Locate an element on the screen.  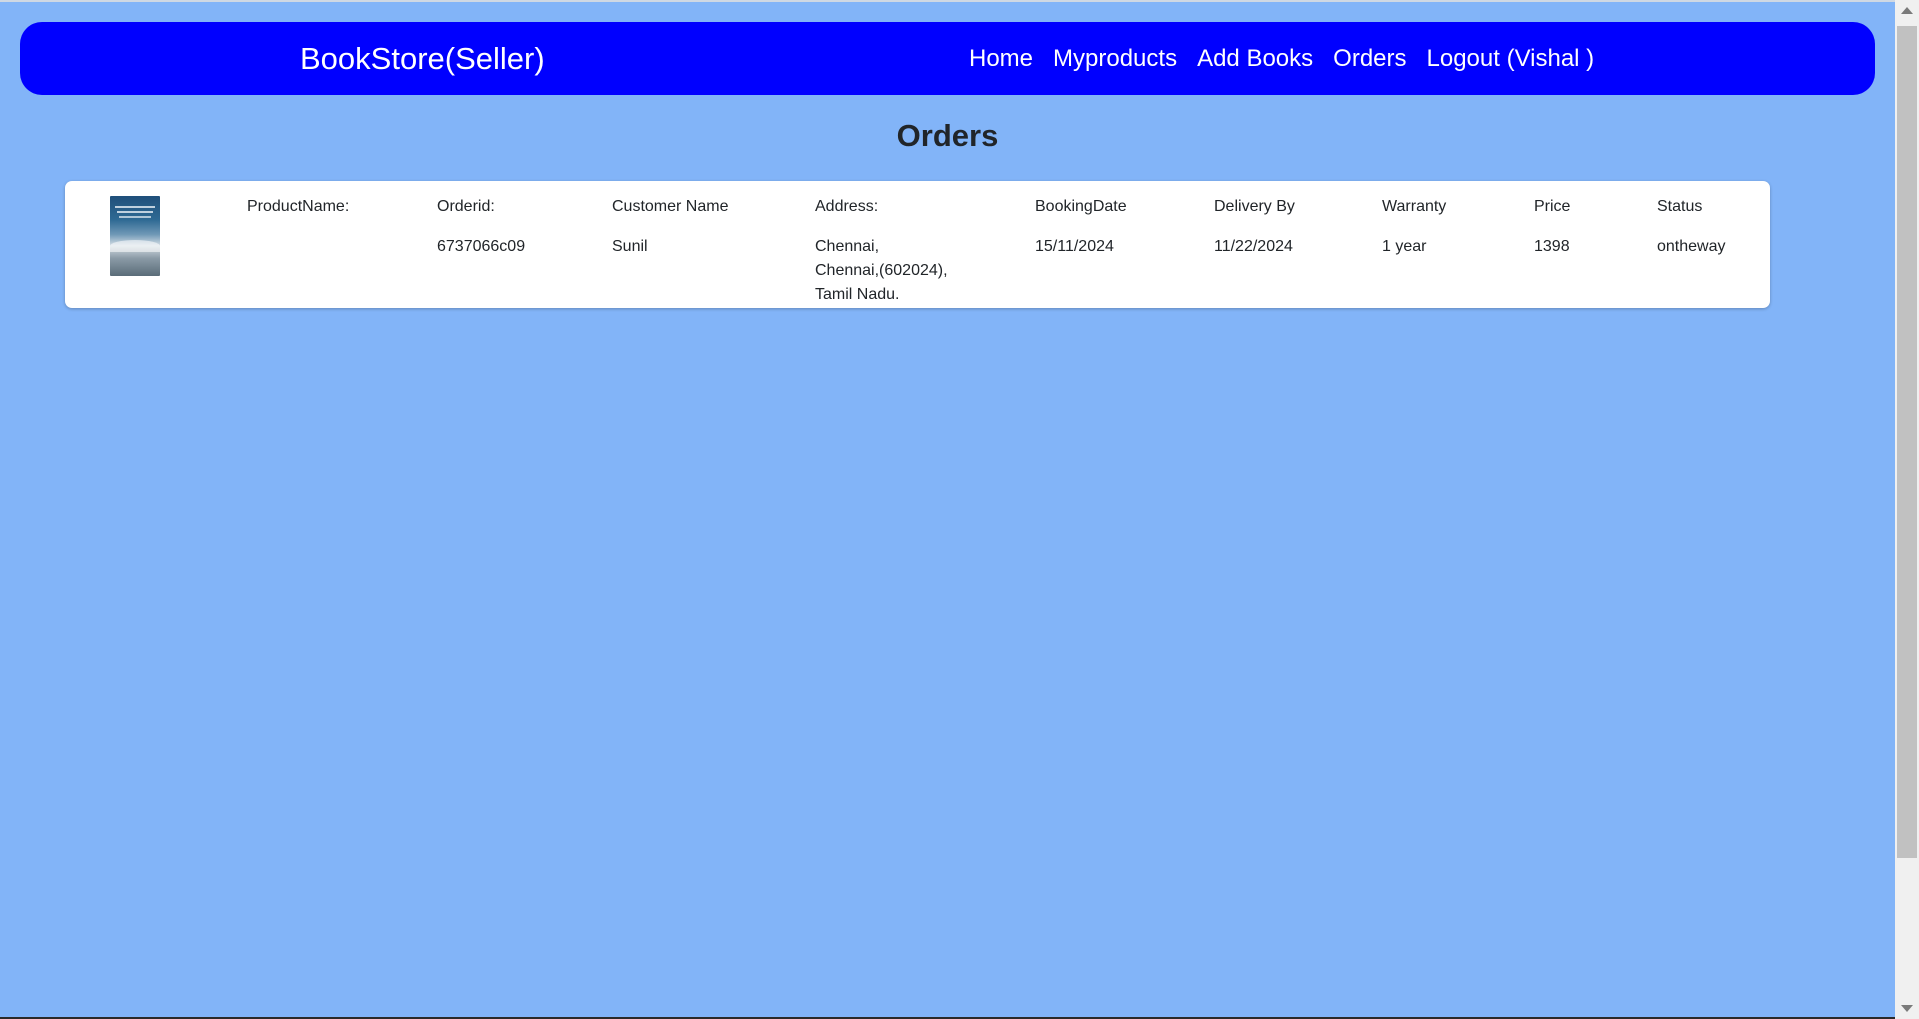
status-label: Status is located at coordinates (1680, 206).